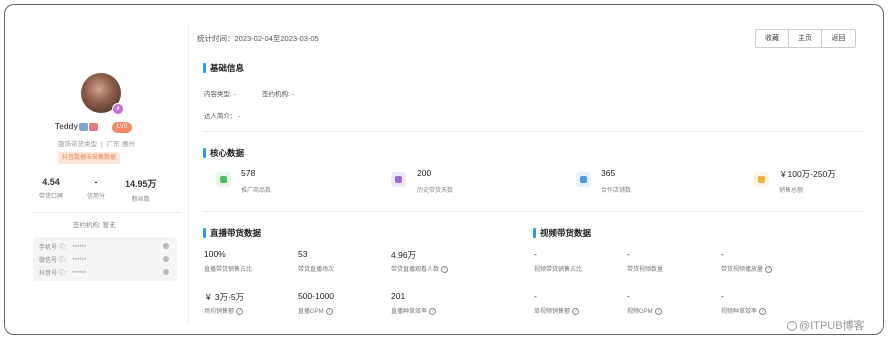  Describe the element at coordinates (739, 312) in the screenshot. I see `label-text: 视频种草效率` at that location.